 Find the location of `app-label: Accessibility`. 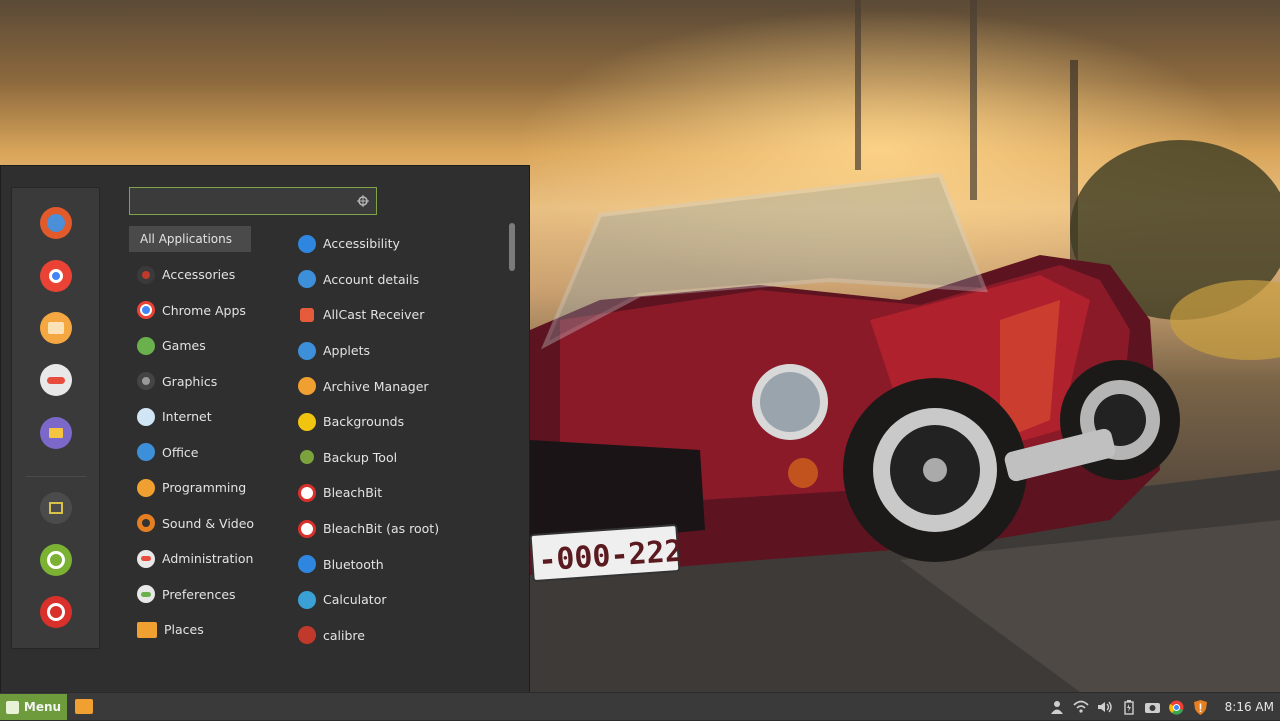

app-label: Accessibility is located at coordinates (361, 244).